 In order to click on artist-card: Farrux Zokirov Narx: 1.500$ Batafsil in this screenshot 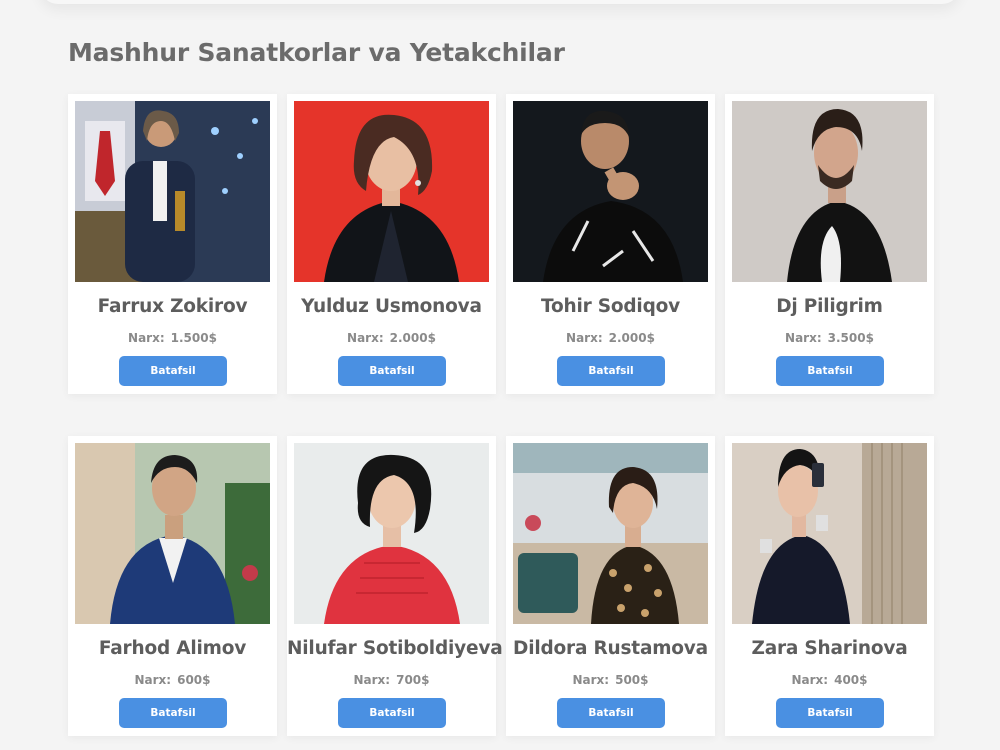, I will do `click(172, 244)`.